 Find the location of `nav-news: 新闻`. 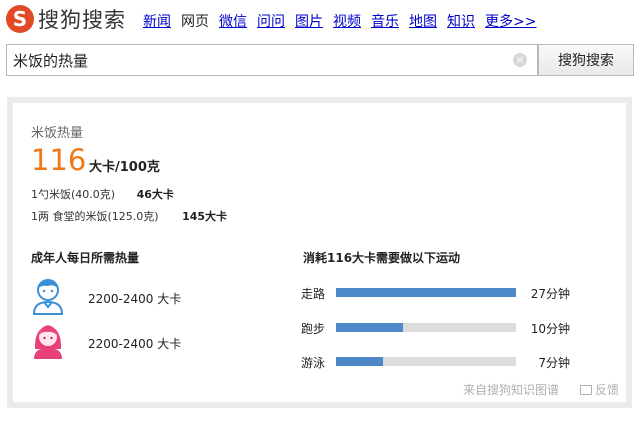

nav-news: 新闻 is located at coordinates (157, 21).